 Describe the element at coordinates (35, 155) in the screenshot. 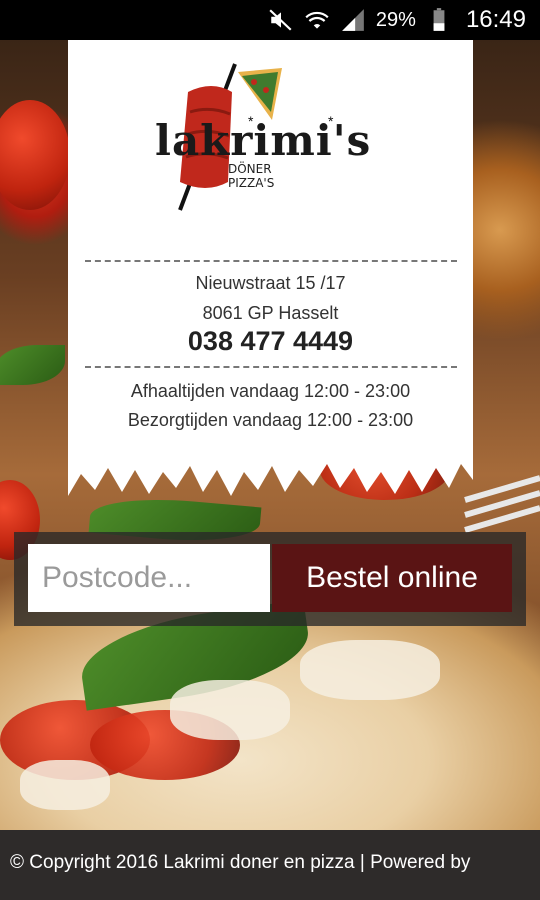

I see `tomato-decoration` at that location.